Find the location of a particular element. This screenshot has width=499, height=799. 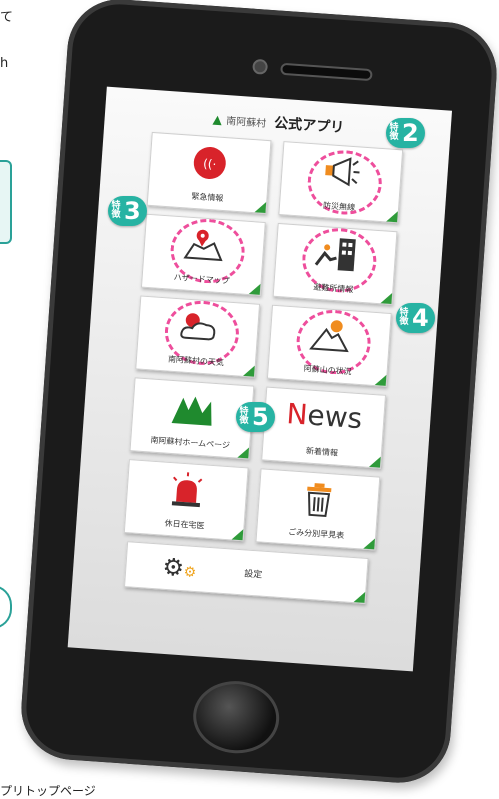

tile-mt-aso-status: 阿蘇山の状況 is located at coordinates (329, 345).